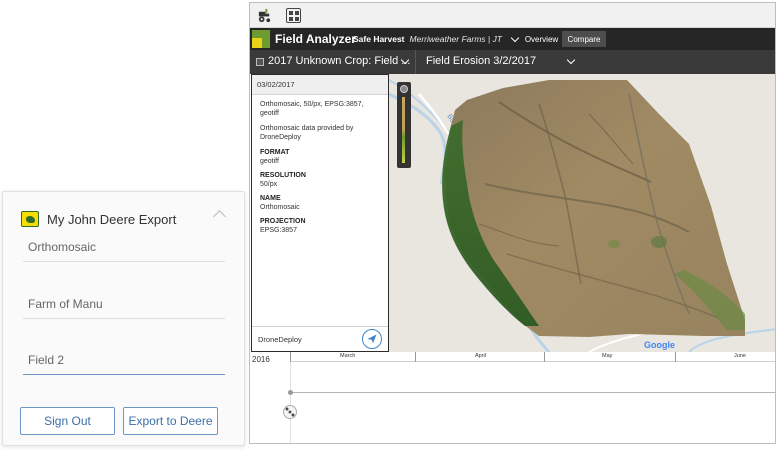 Image resolution: width=782 pixels, height=452 pixels. I want to click on navigation-arrow-icon, so click(372, 339).